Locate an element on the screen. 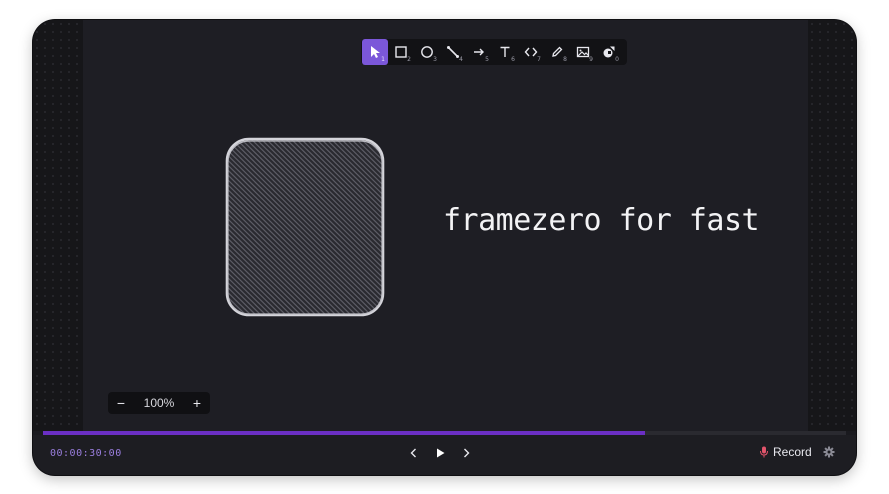 The width and height of the screenshot is (889, 494). image-icon is located at coordinates (583, 52).